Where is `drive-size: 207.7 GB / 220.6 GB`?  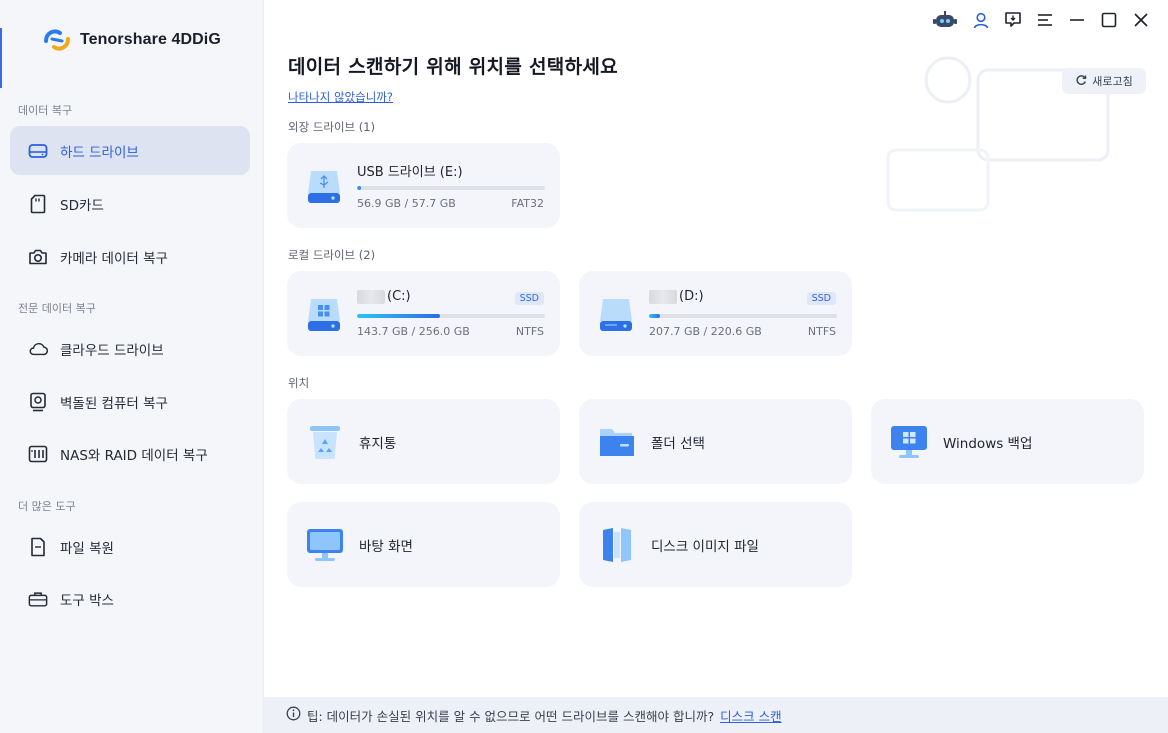 drive-size: 207.7 GB / 220.6 GB is located at coordinates (705, 331).